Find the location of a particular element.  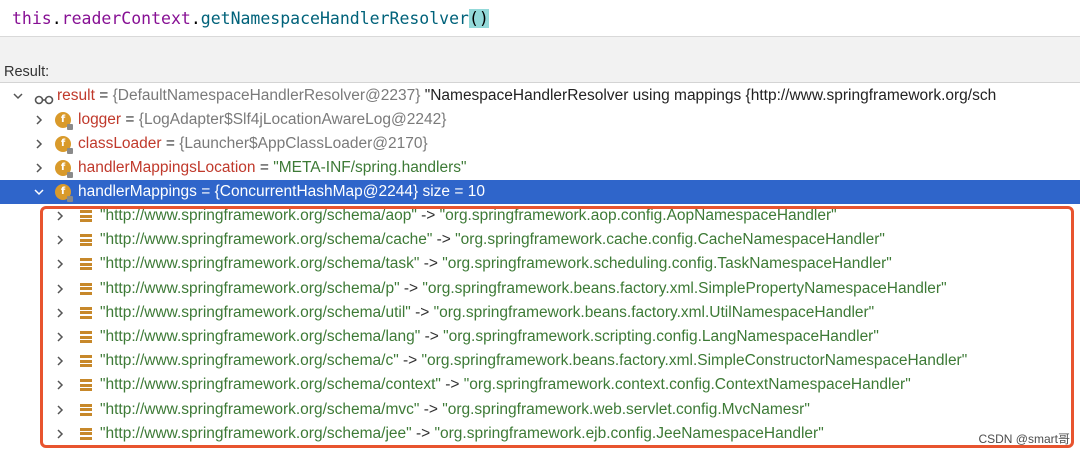

result-label: Result: is located at coordinates (27, 72).